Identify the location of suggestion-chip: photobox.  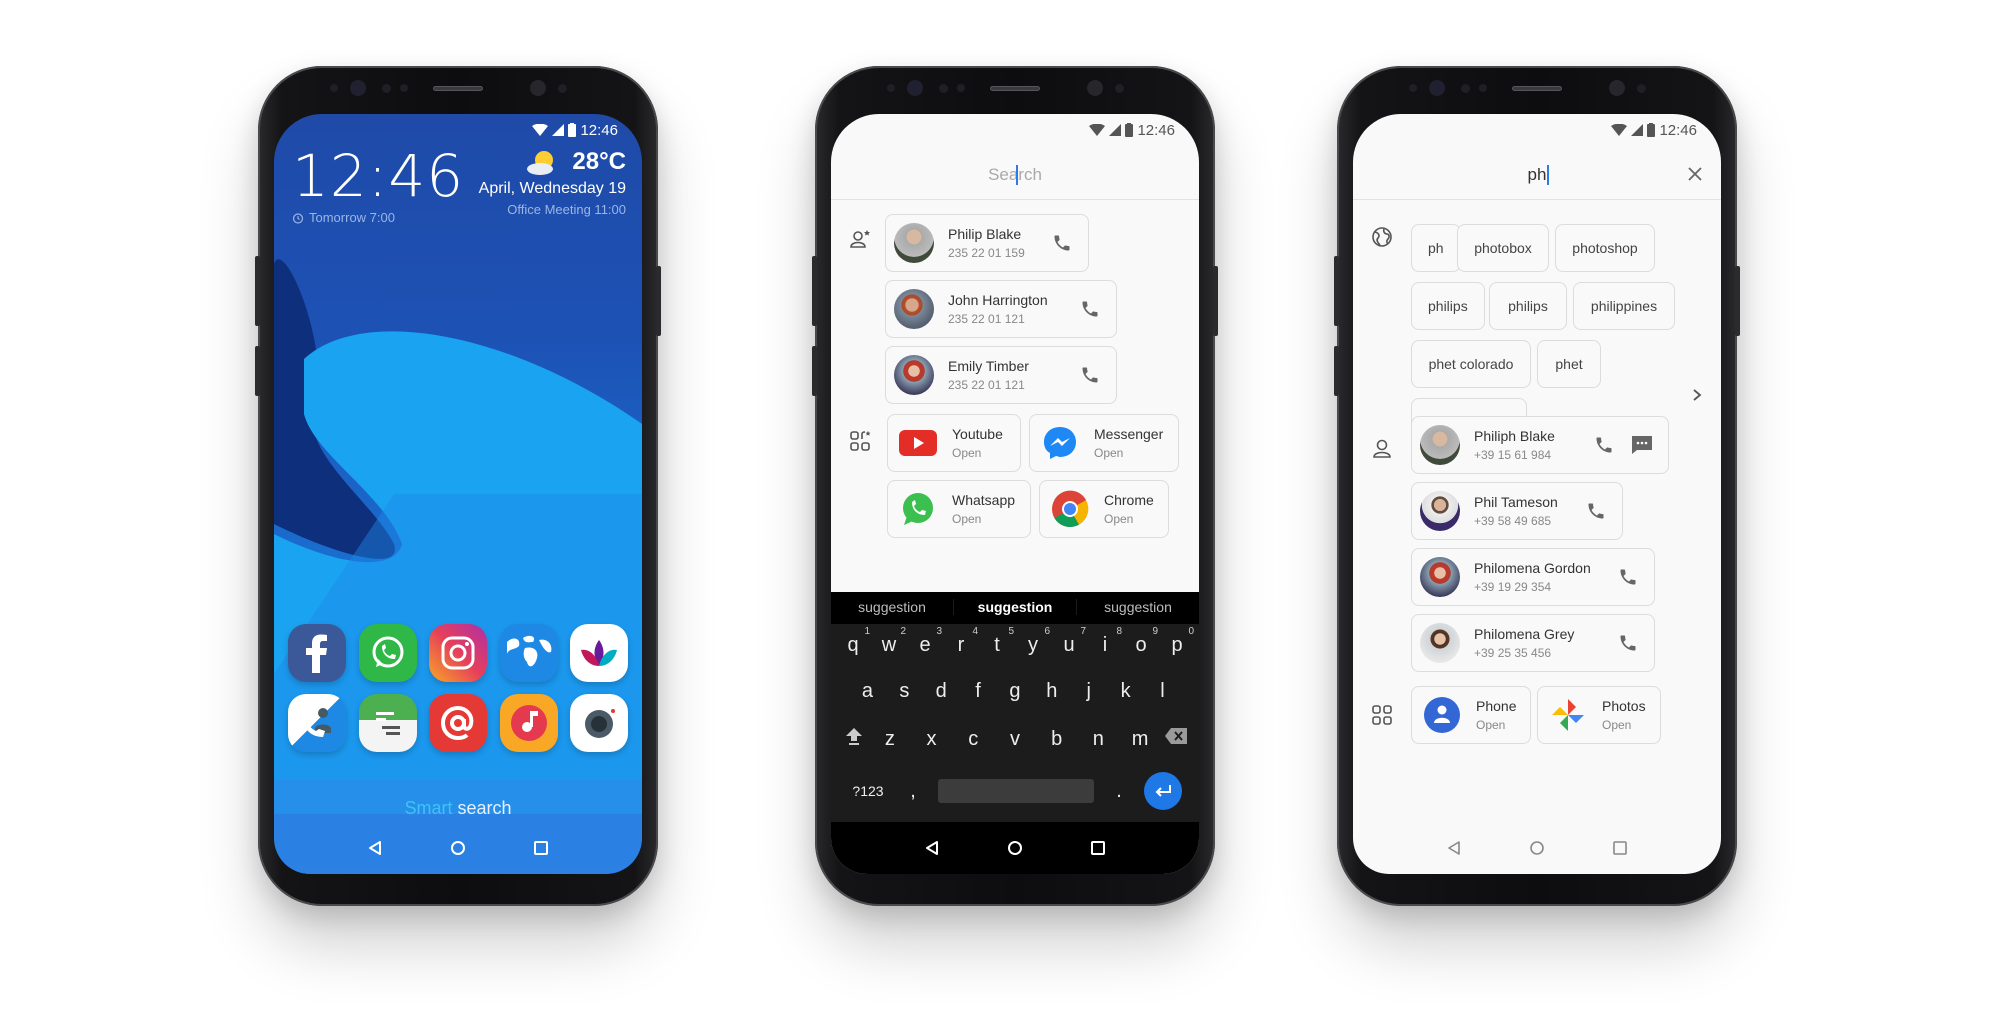
(1503, 248).